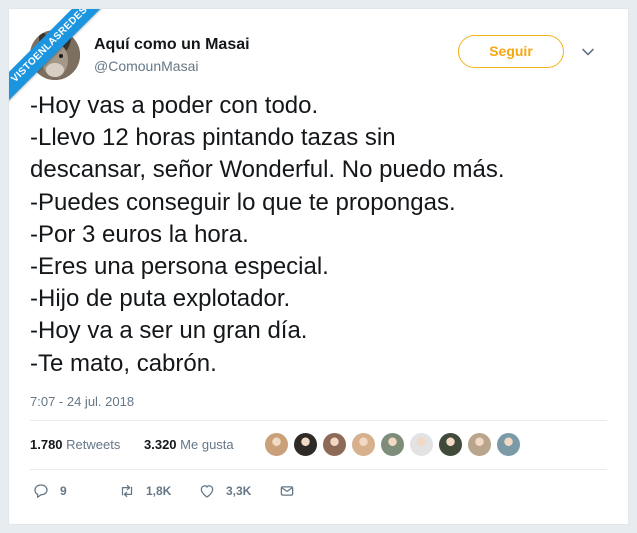  I want to click on heart-icon, so click(207, 491).